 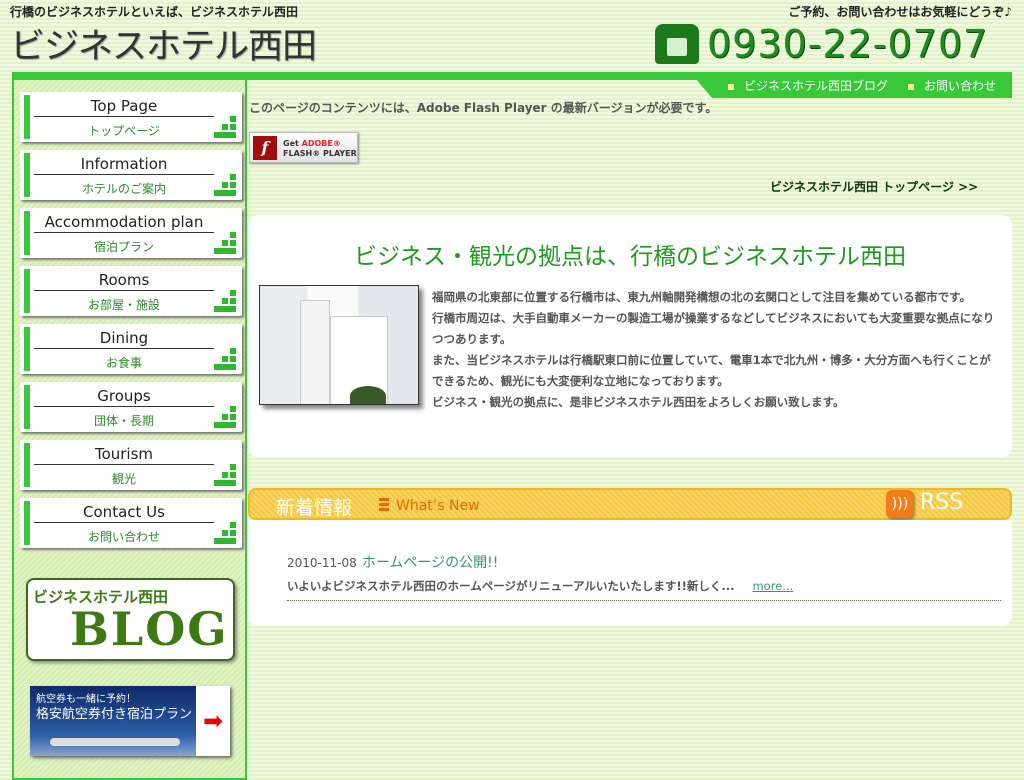 What do you see at coordinates (848, 44) in the screenshot?
I see `phone-number-text: 0930-22-0707` at bounding box center [848, 44].